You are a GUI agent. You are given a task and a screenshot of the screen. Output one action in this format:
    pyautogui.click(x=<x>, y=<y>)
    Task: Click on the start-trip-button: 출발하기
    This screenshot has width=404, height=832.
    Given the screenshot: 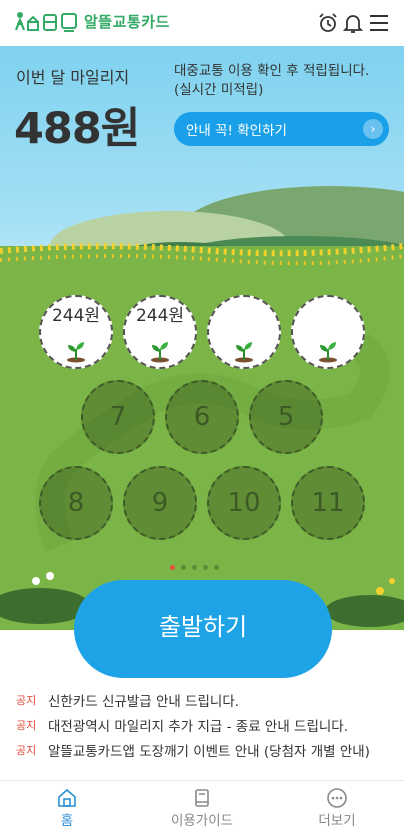 What is the action you would take?
    pyautogui.click(x=203, y=629)
    